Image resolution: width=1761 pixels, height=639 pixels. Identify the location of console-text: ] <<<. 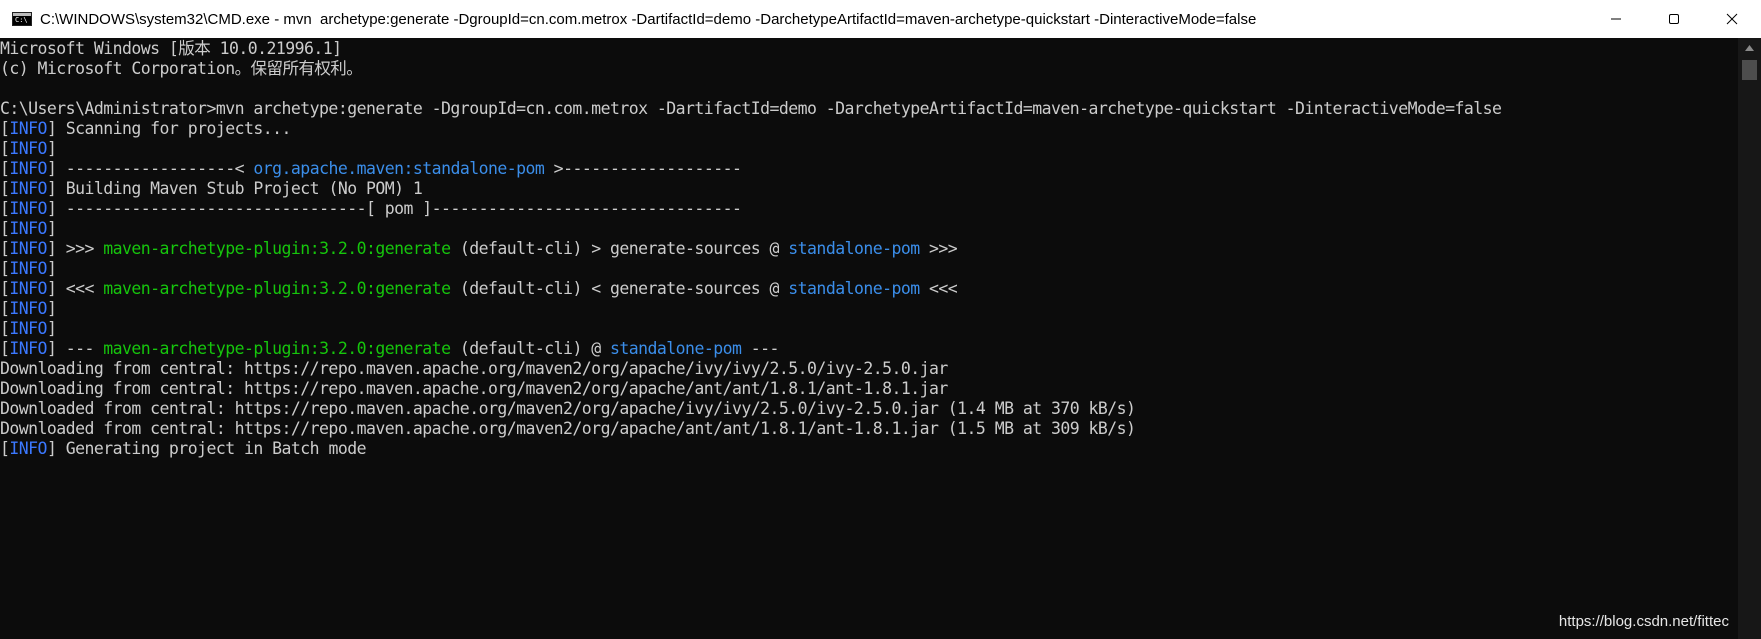
(75, 288).